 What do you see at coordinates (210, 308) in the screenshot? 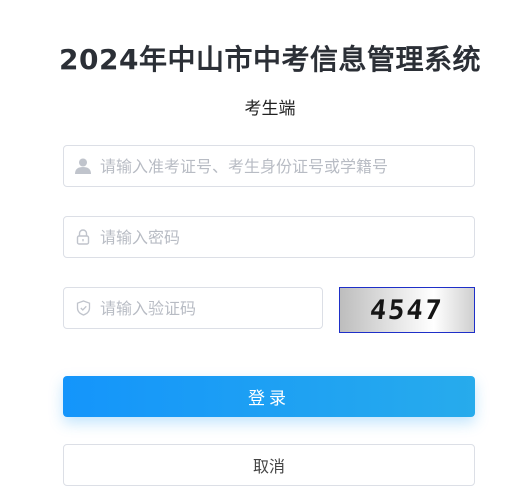
I see `captcha-input` at bounding box center [210, 308].